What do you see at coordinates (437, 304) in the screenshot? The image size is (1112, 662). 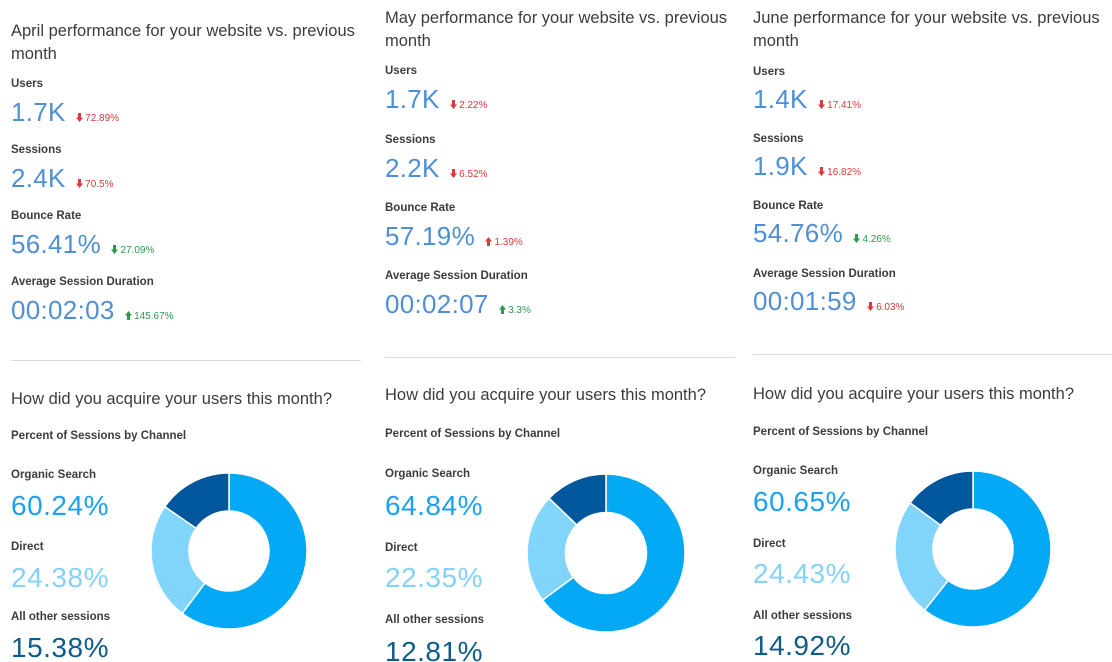 I see `avg-session-duration-value: 00:02:07` at bounding box center [437, 304].